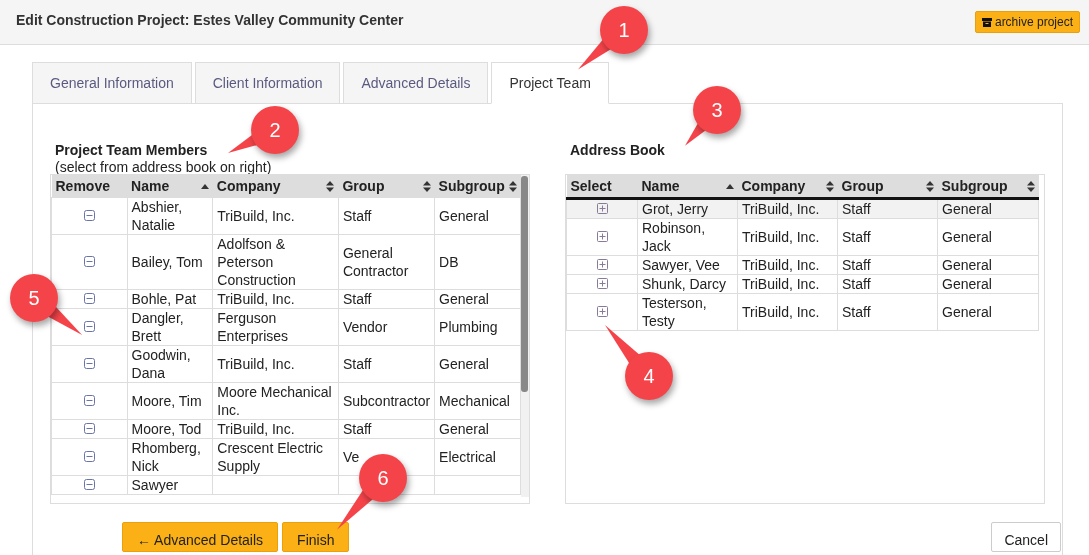  What do you see at coordinates (687, 208) in the screenshot?
I see `table-cell: Grot, Jerry` at bounding box center [687, 208].